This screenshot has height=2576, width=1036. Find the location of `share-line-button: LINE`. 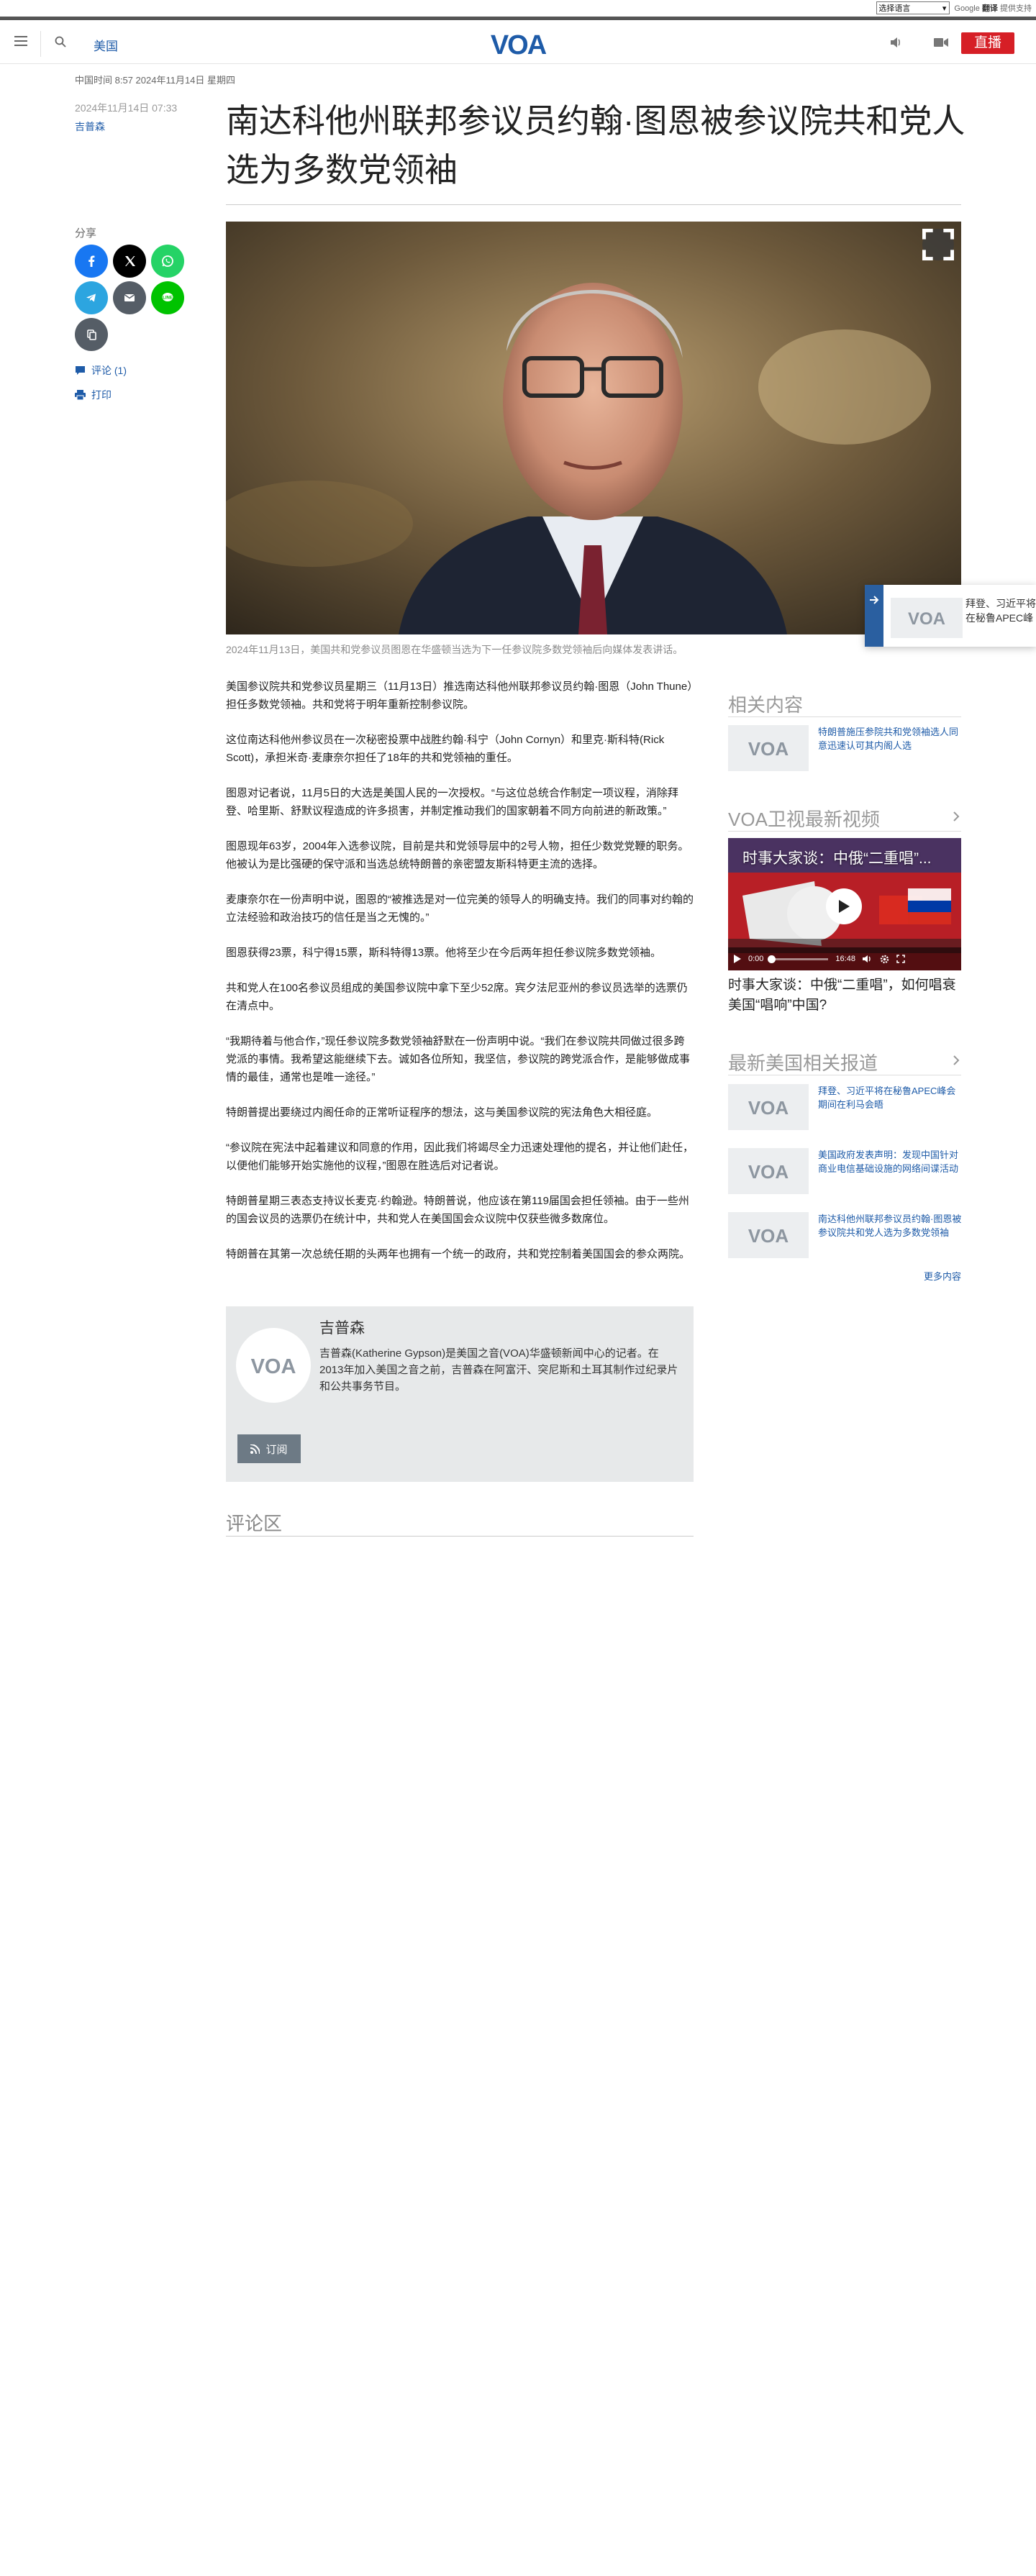

share-line-button: LINE is located at coordinates (168, 297).